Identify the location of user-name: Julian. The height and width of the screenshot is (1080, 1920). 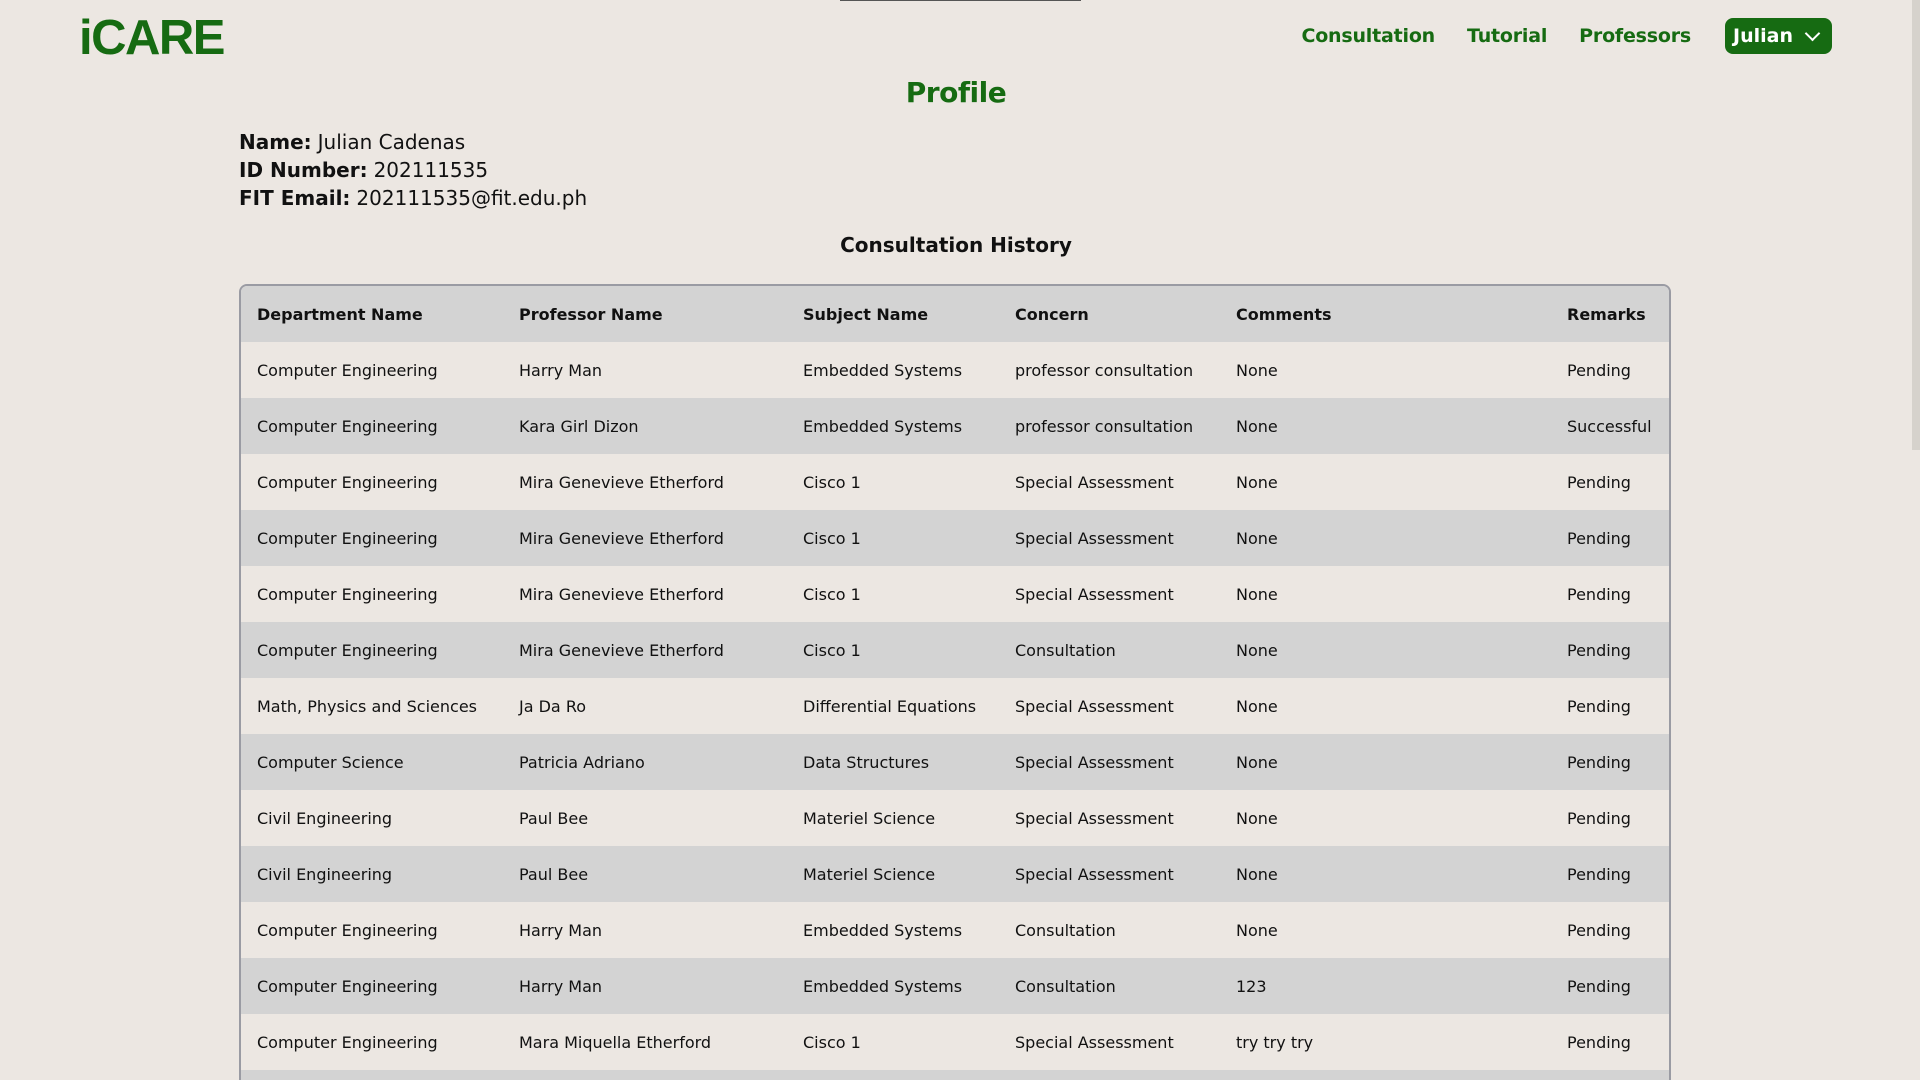
(1763, 36).